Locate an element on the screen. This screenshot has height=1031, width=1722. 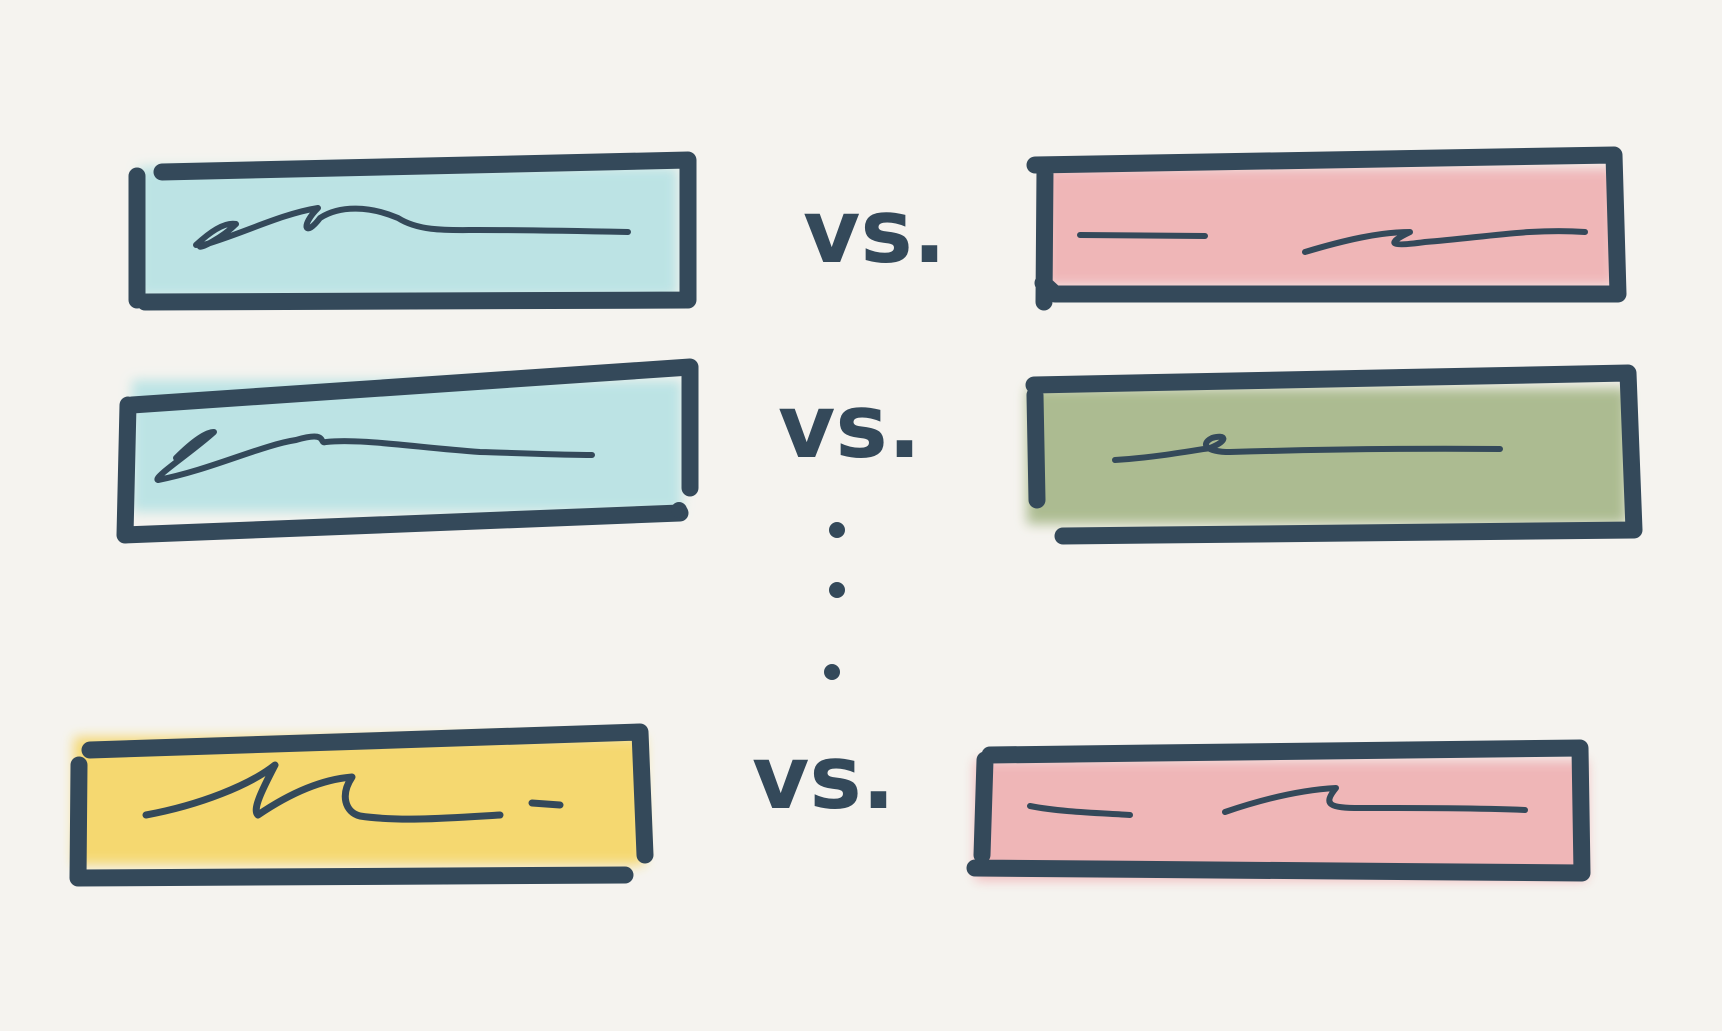
row-1: vs. is located at coordinates (877, 228).